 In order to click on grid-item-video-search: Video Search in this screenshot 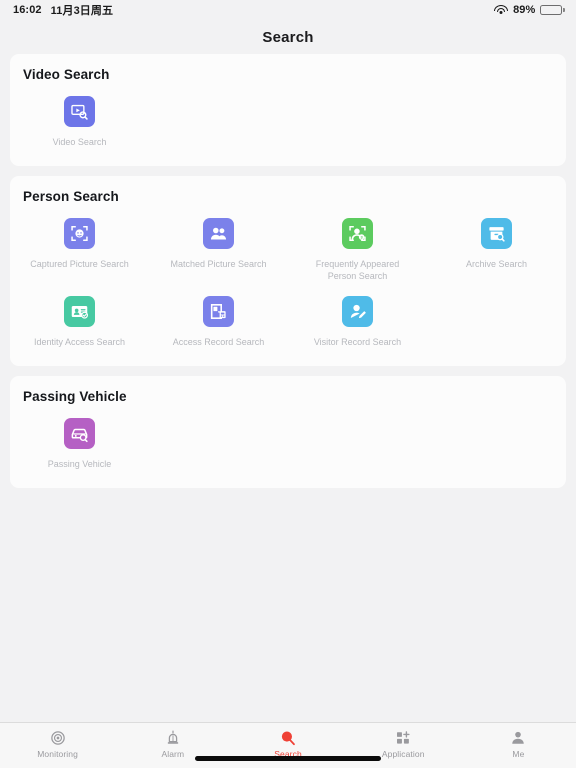, I will do `click(79, 121)`.